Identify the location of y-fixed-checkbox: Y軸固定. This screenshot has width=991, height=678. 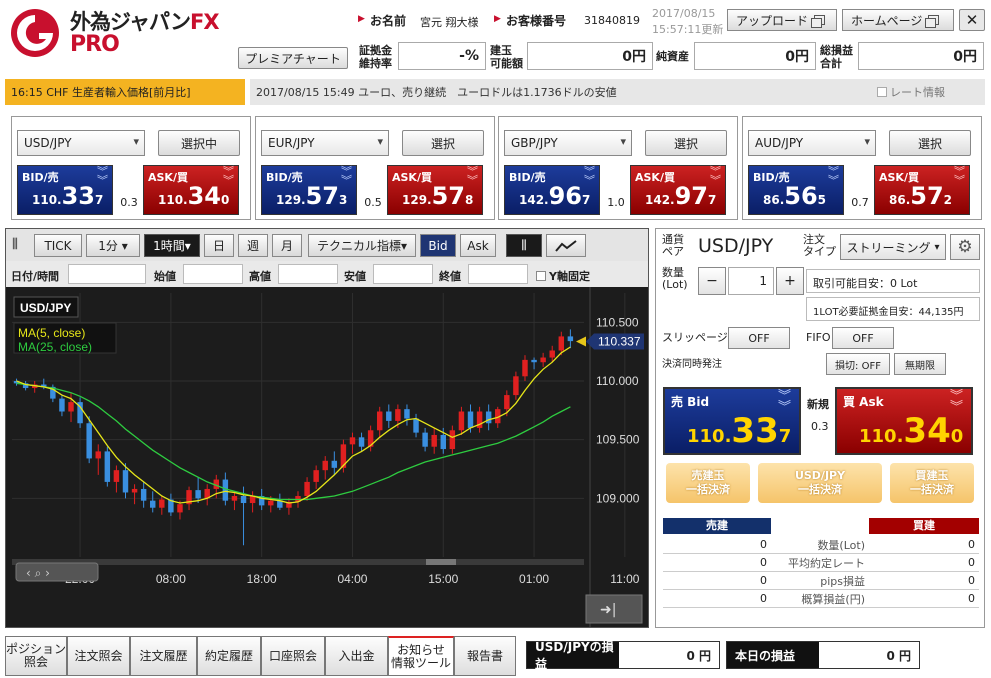
(563, 276).